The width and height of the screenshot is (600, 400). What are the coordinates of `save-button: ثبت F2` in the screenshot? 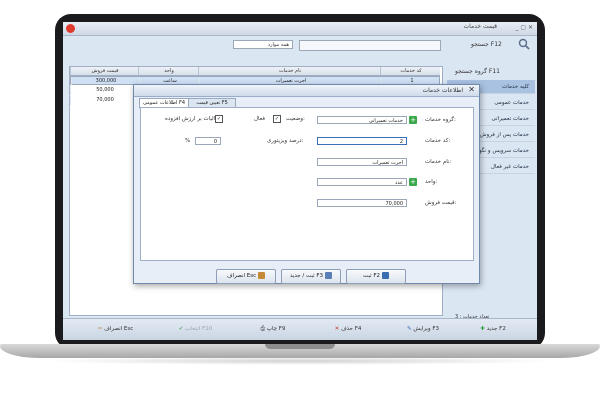 It's located at (376, 276).